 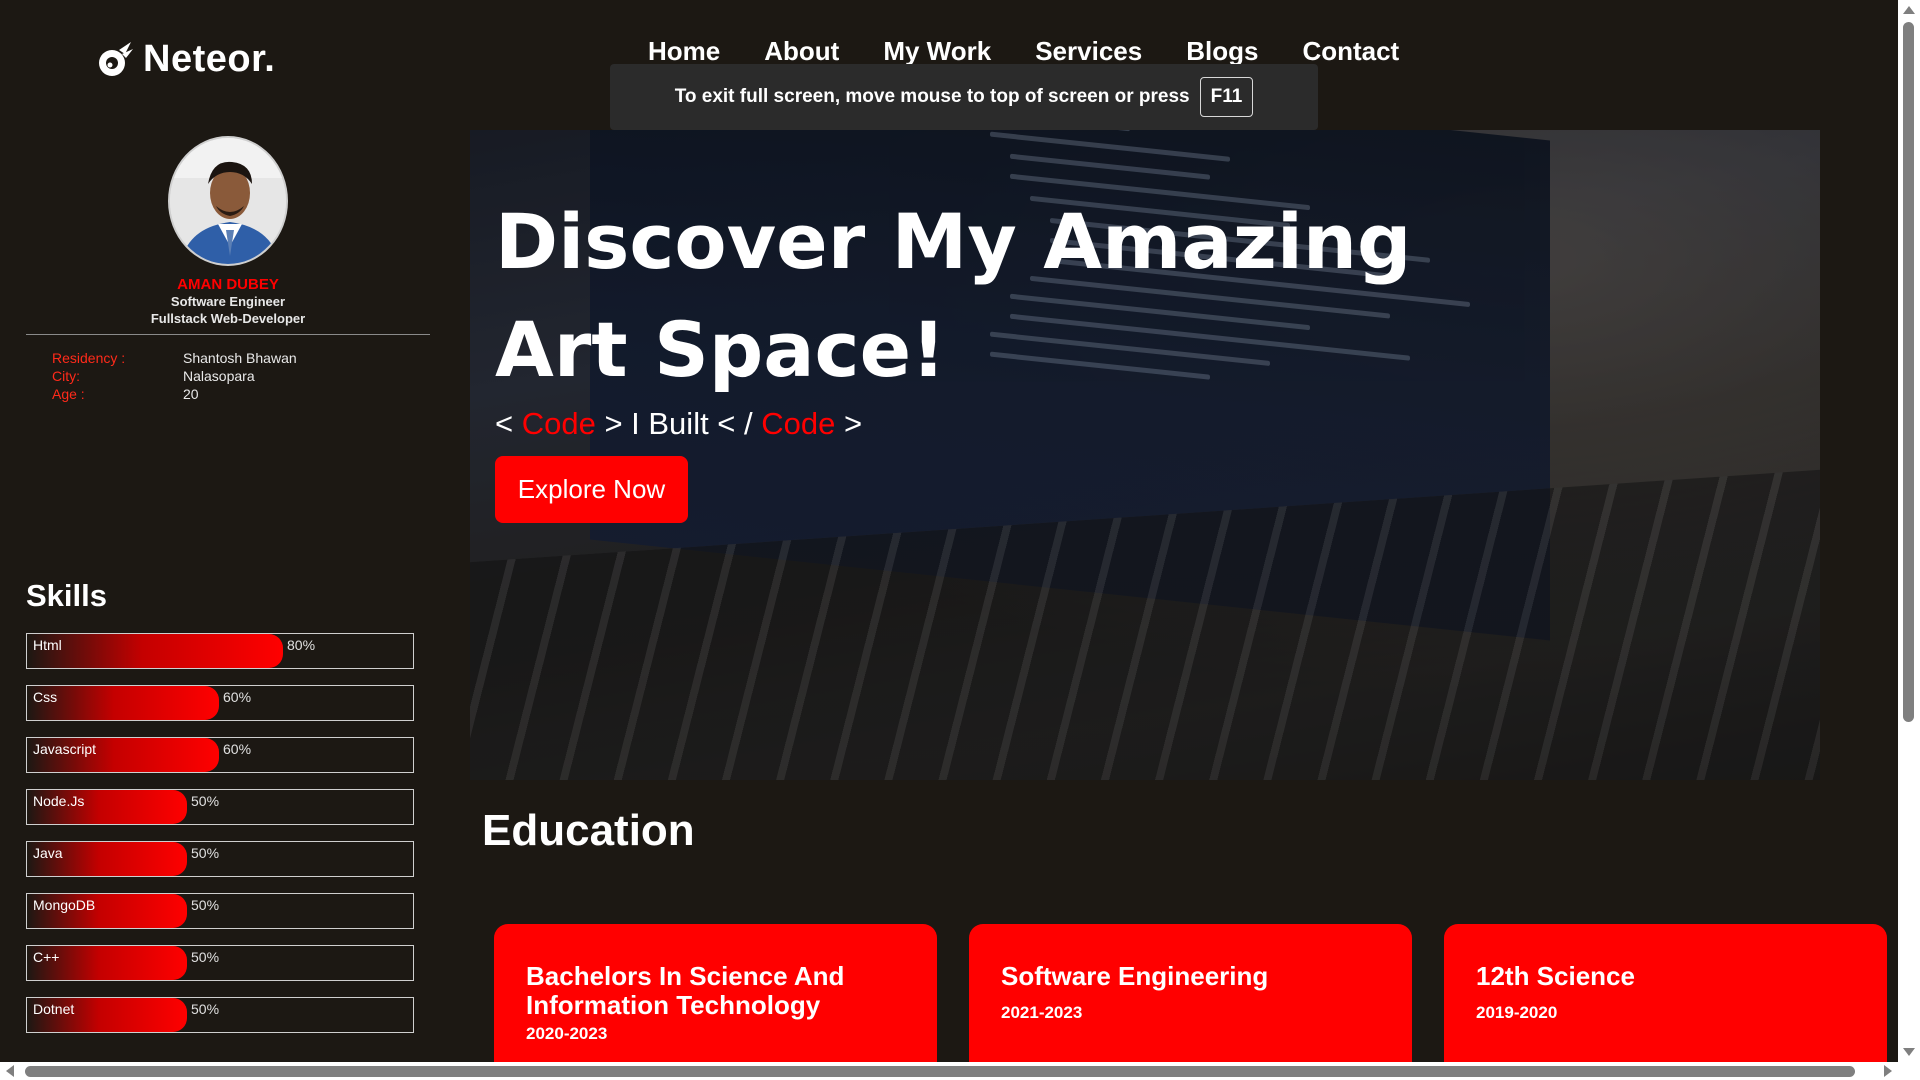 What do you see at coordinates (1909, 1052) in the screenshot?
I see `scroll-down-arrow-icon` at bounding box center [1909, 1052].